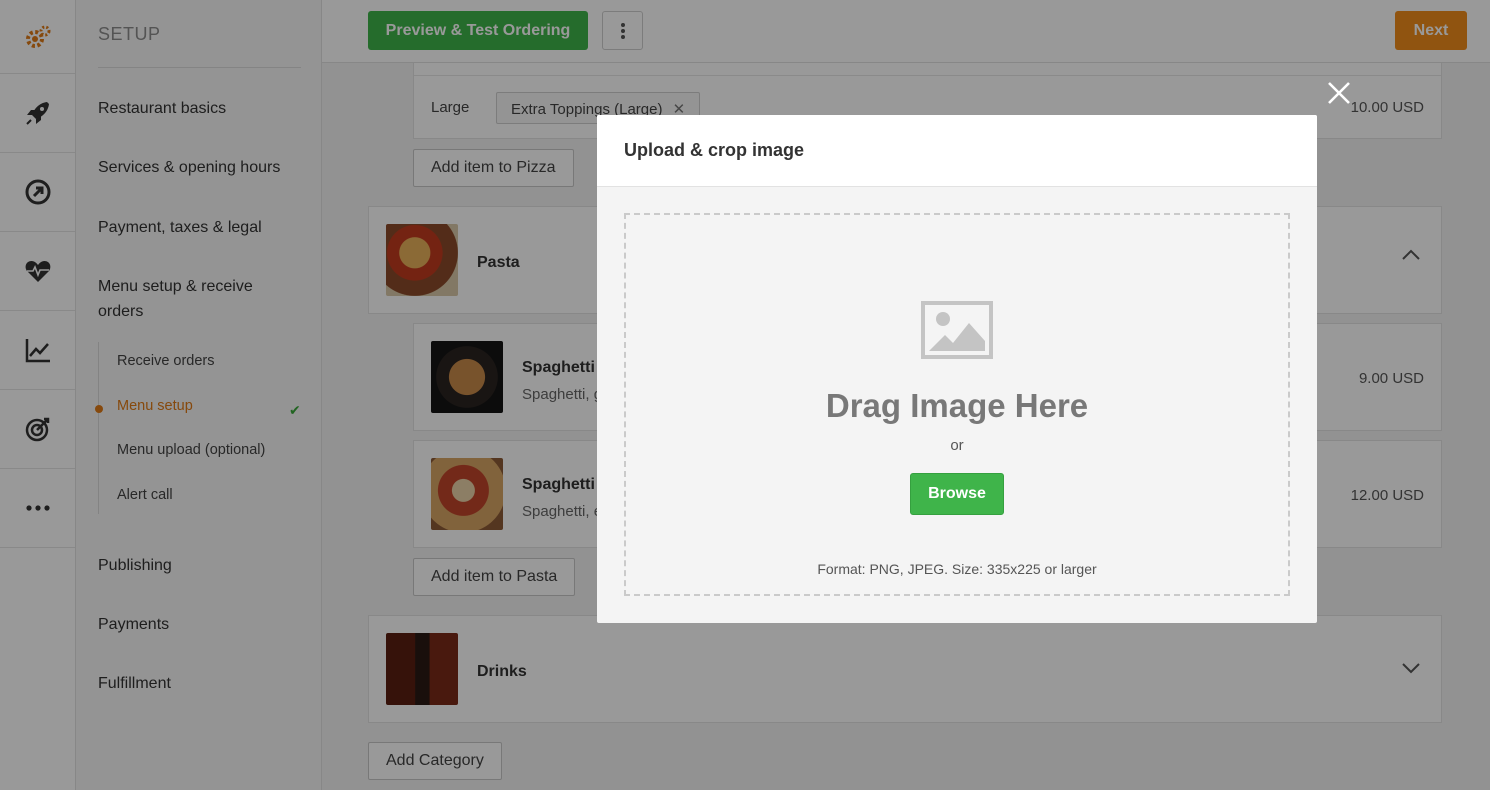 The height and width of the screenshot is (790, 1490). I want to click on drag-image-heading: Drag Image Here, so click(957, 405).